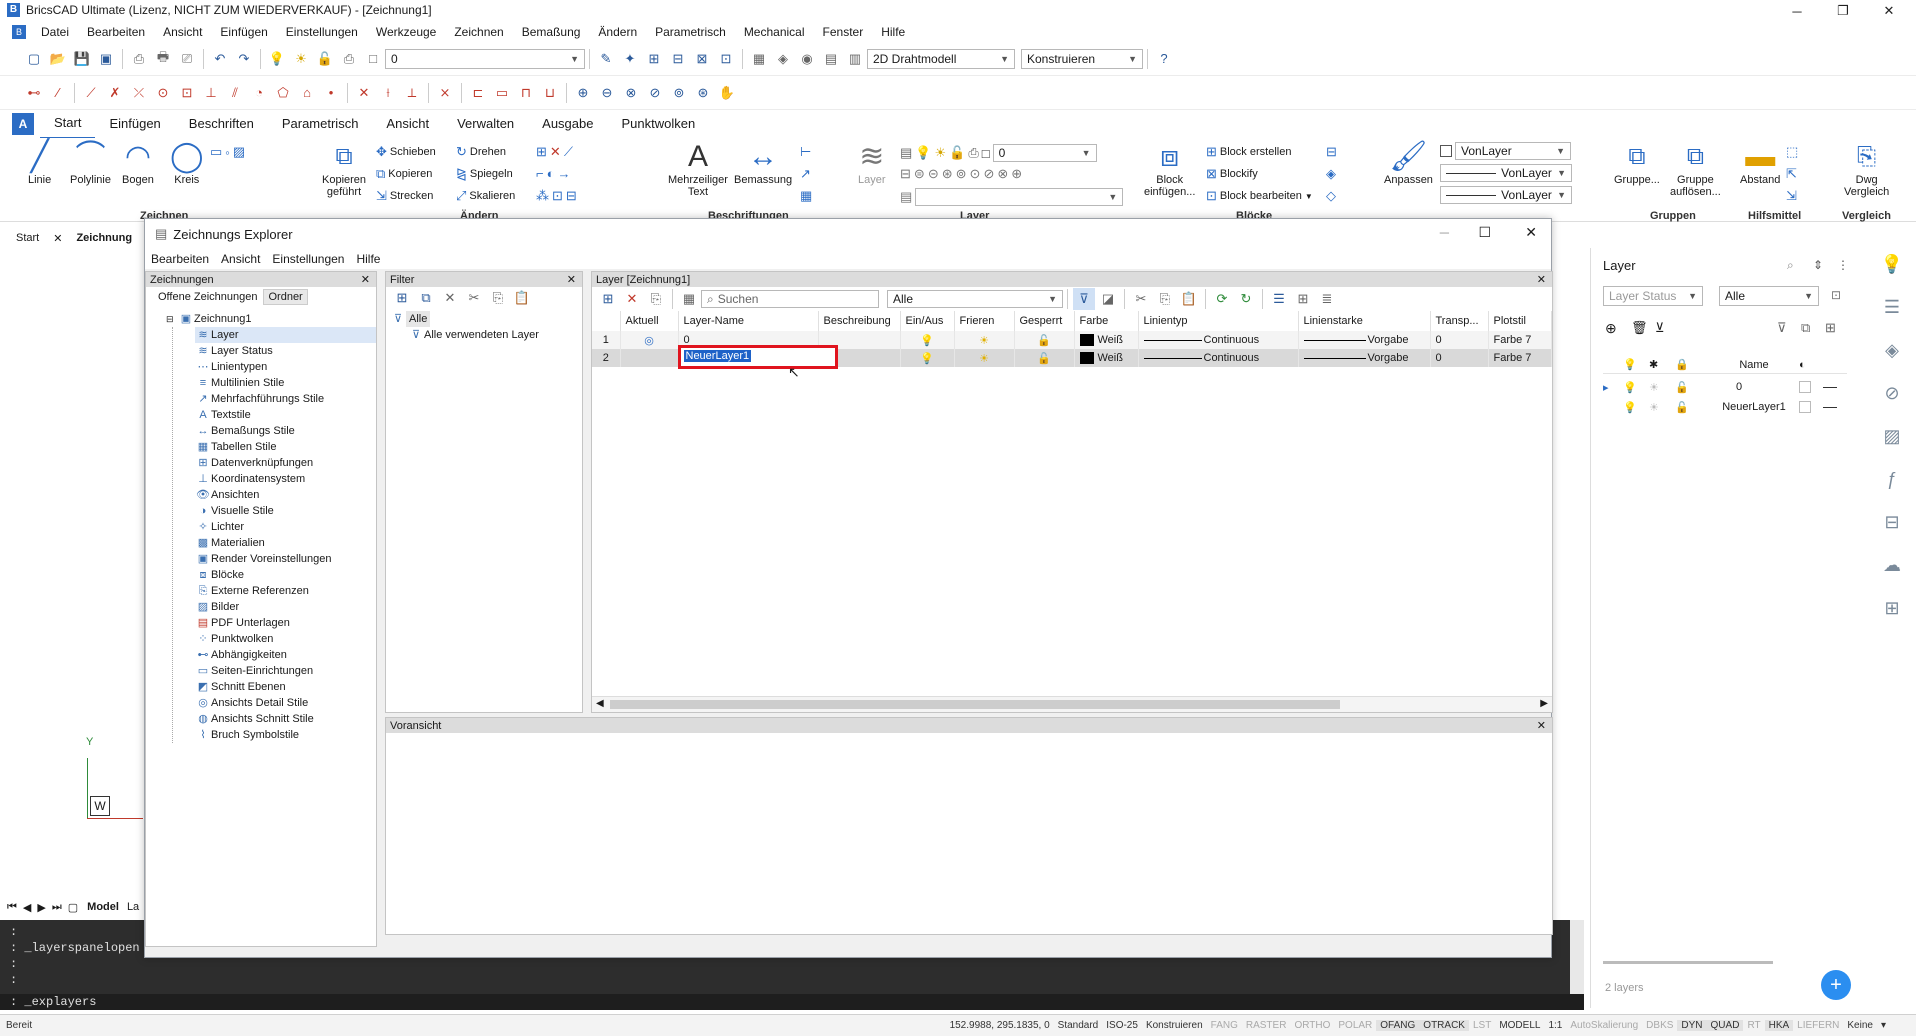 The height and width of the screenshot is (1036, 1916). What do you see at coordinates (1725, 407) in the screenshot?
I see `layer-list-row: 💡 ☀ 🔓 NeuerLayer1` at bounding box center [1725, 407].